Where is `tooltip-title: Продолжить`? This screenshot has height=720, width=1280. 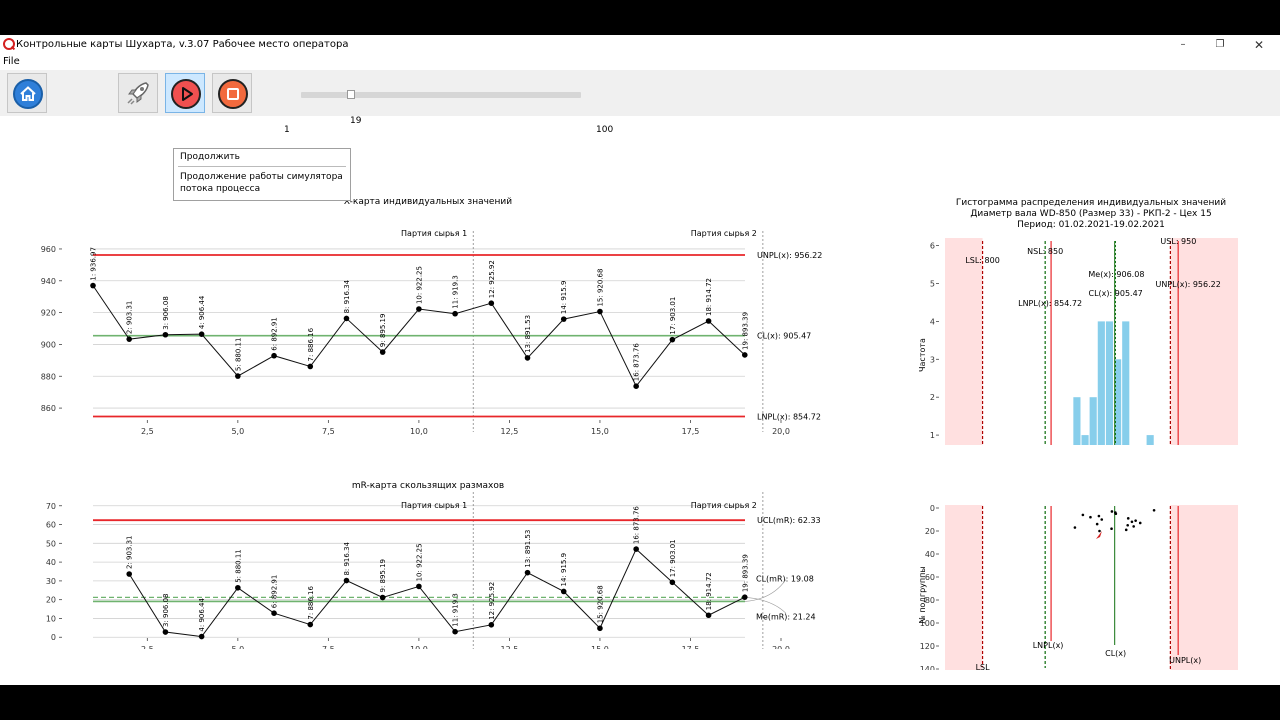
tooltip-title: Продолжить is located at coordinates (210, 157).